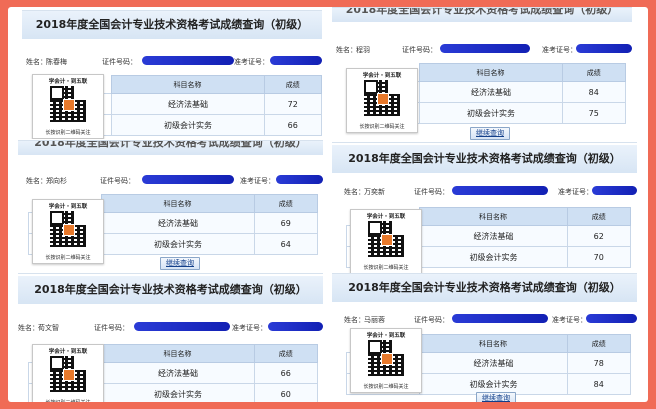 Image resolution: width=656 pixels, height=409 pixels. I want to click on score-value: 70, so click(598, 257).